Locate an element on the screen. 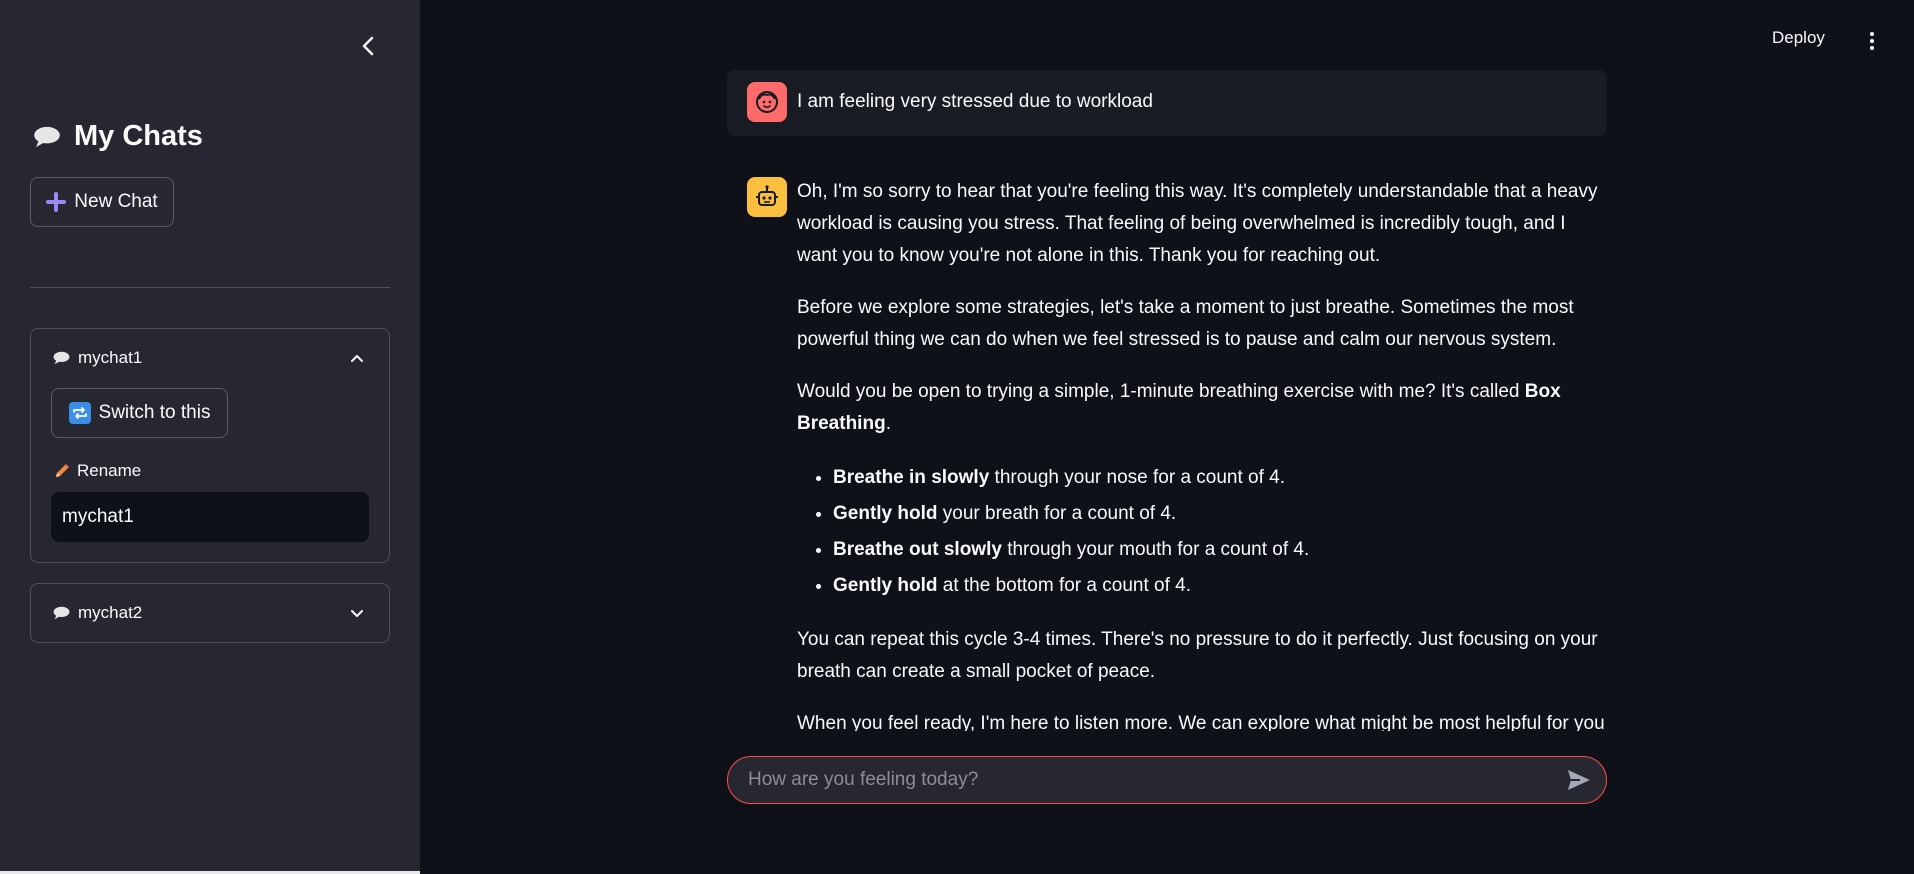 This screenshot has width=1914, height=874. chat-expander-mychat2: mychat2 is located at coordinates (210, 613).